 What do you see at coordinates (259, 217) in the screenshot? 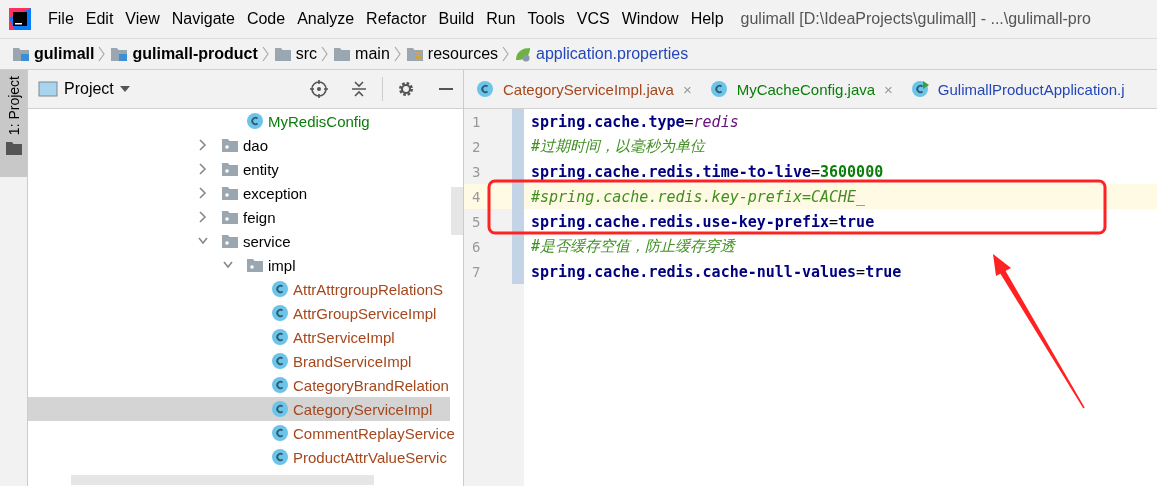
I see `tree-item-label: feign` at bounding box center [259, 217].